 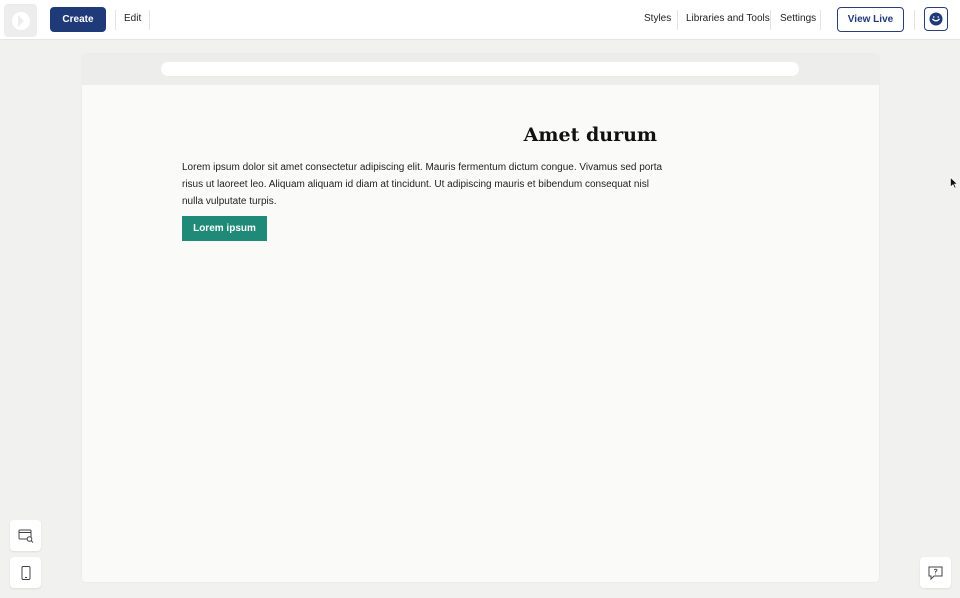 What do you see at coordinates (132, 18) in the screenshot?
I see `edit-menu: Edit` at bounding box center [132, 18].